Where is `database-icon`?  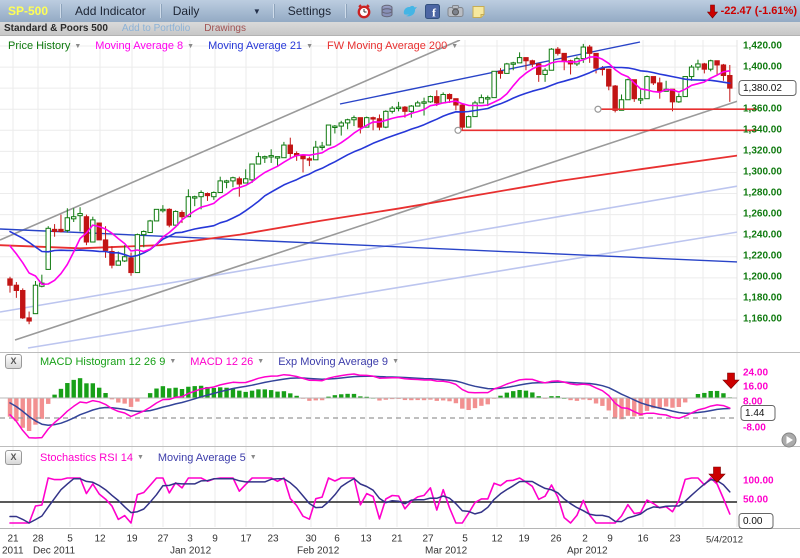
database-icon is located at coordinates (387, 11).